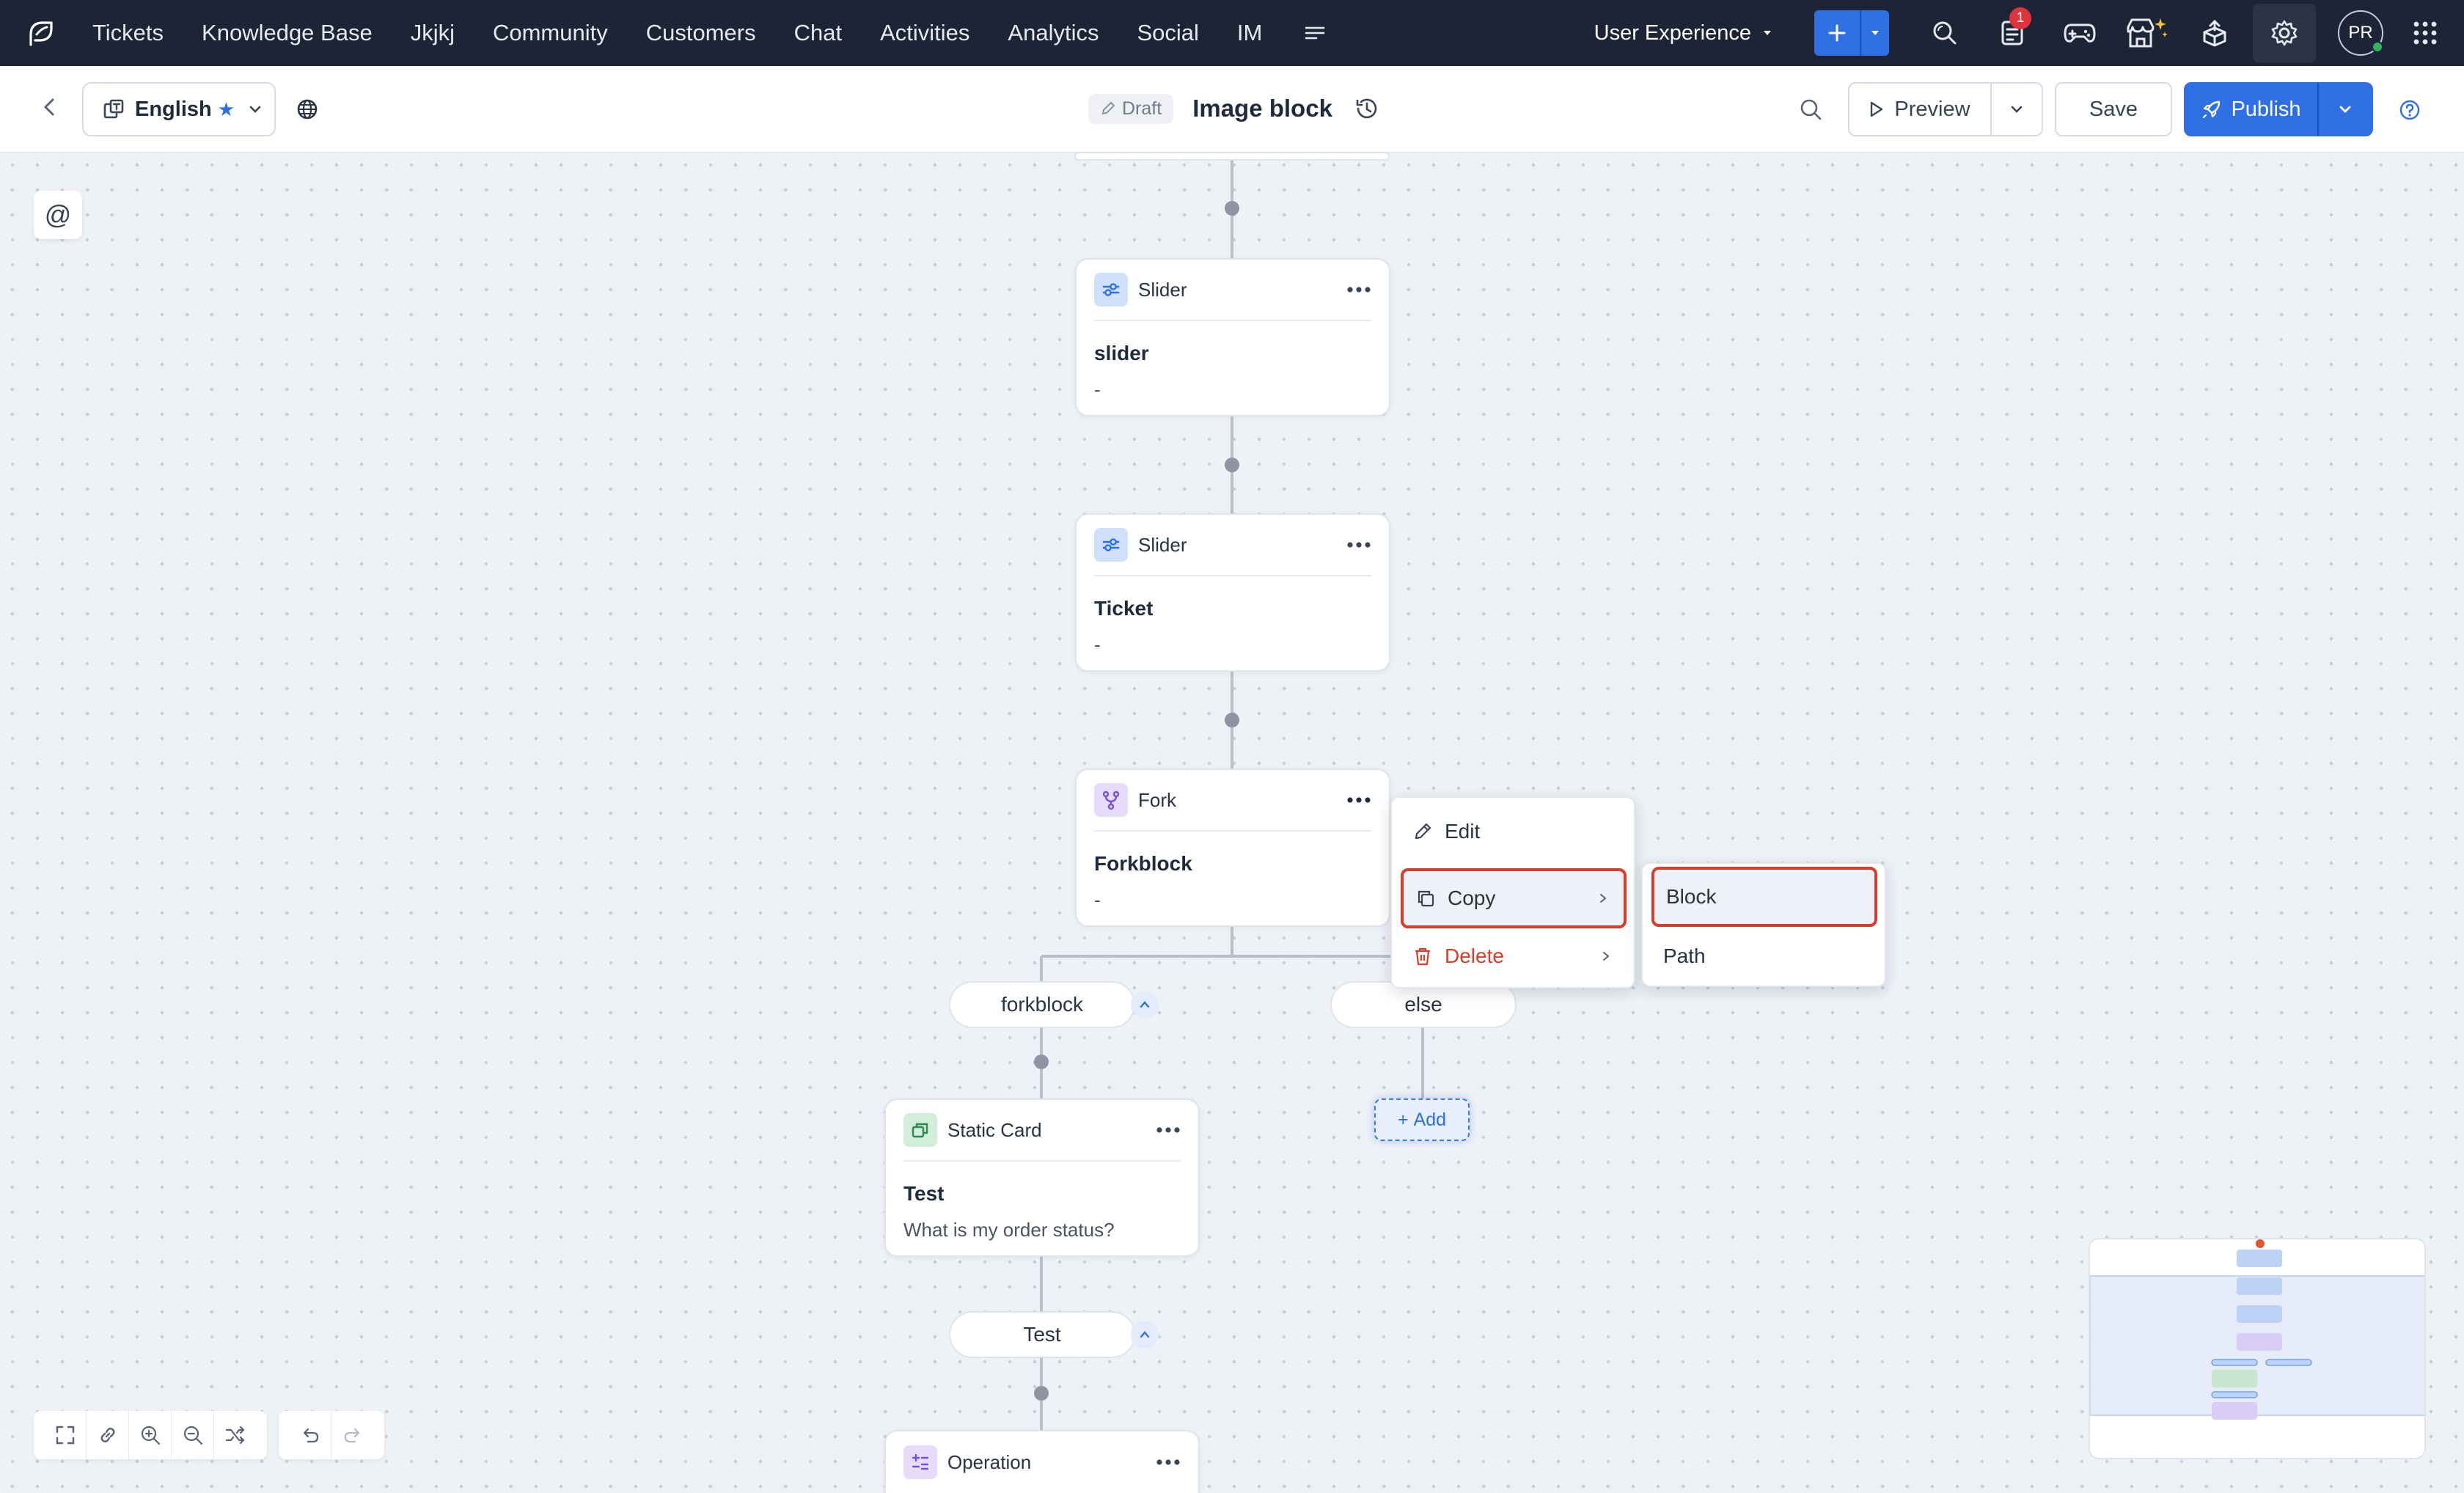 This screenshot has height=1493, width=2464. Describe the element at coordinates (1874, 33) in the screenshot. I see `add-new-dropdown-button` at that location.